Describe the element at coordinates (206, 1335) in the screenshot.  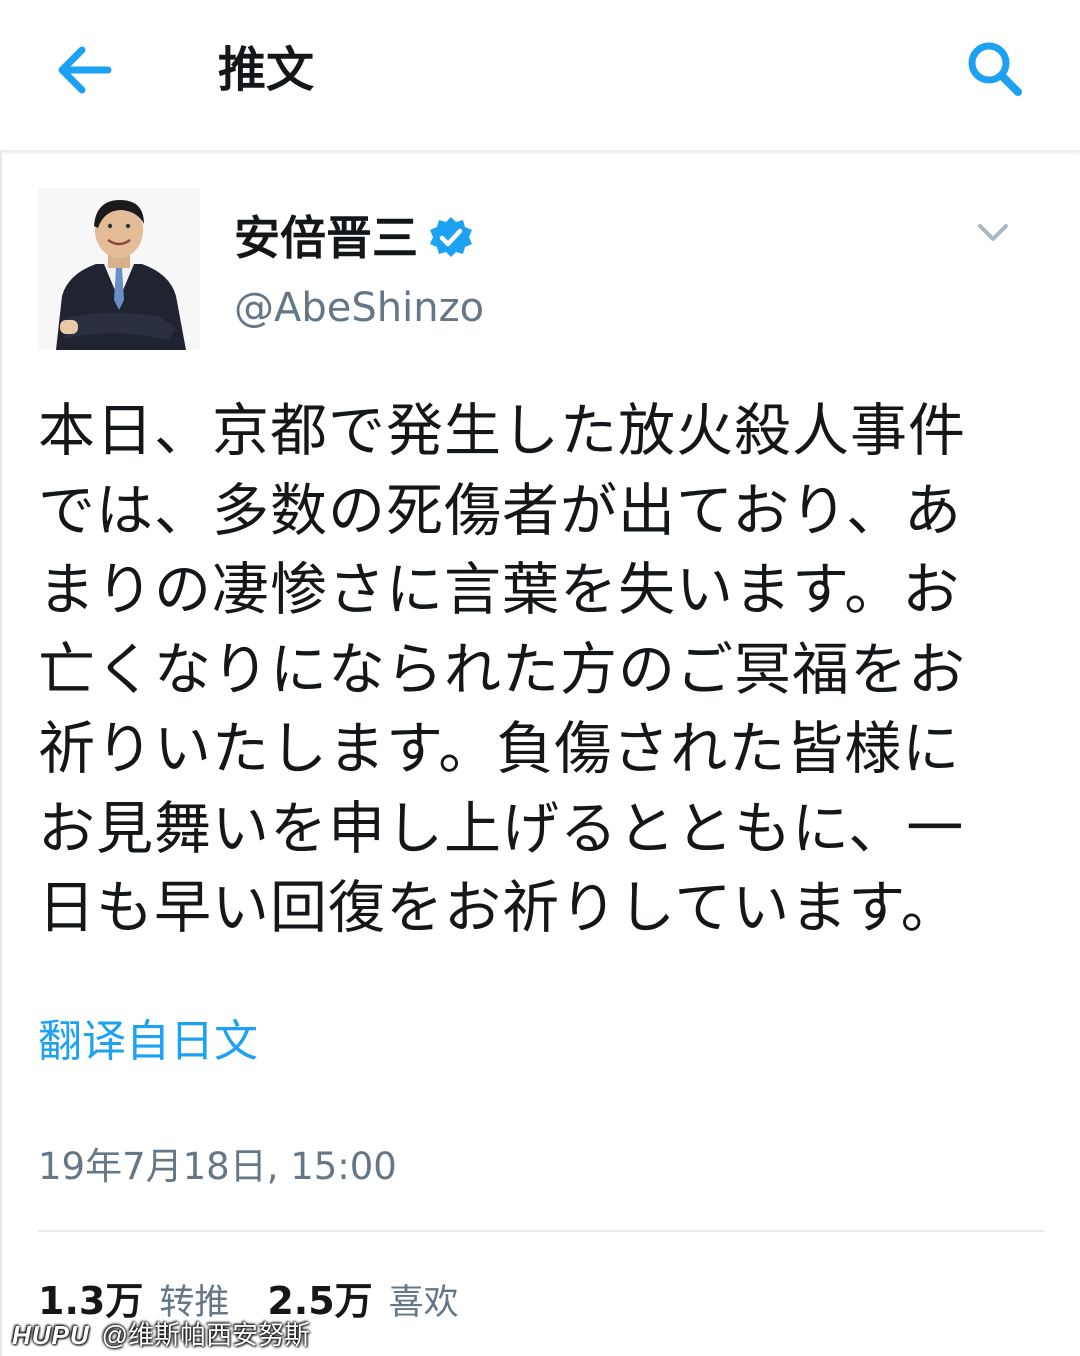
I see `watermark-text: @维斯帕西安努斯` at that location.